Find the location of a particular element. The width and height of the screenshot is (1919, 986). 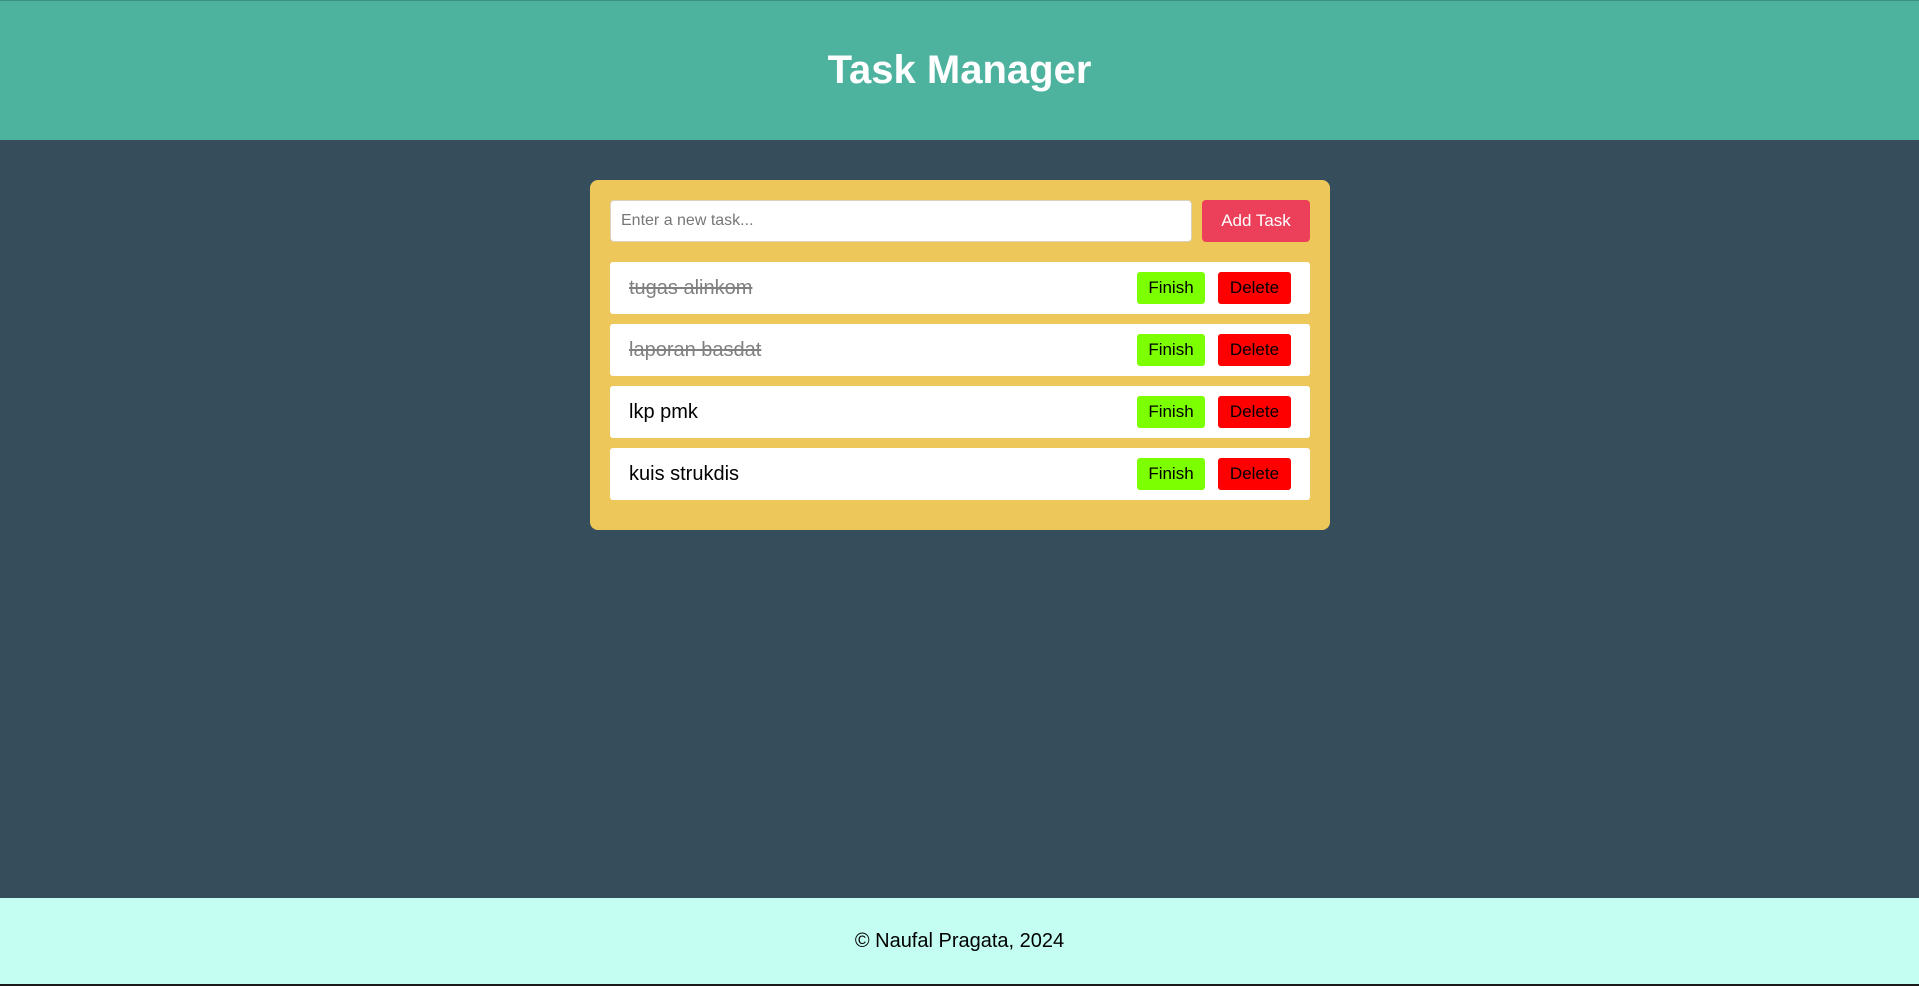

task-text: lkp pmk is located at coordinates (663, 411).